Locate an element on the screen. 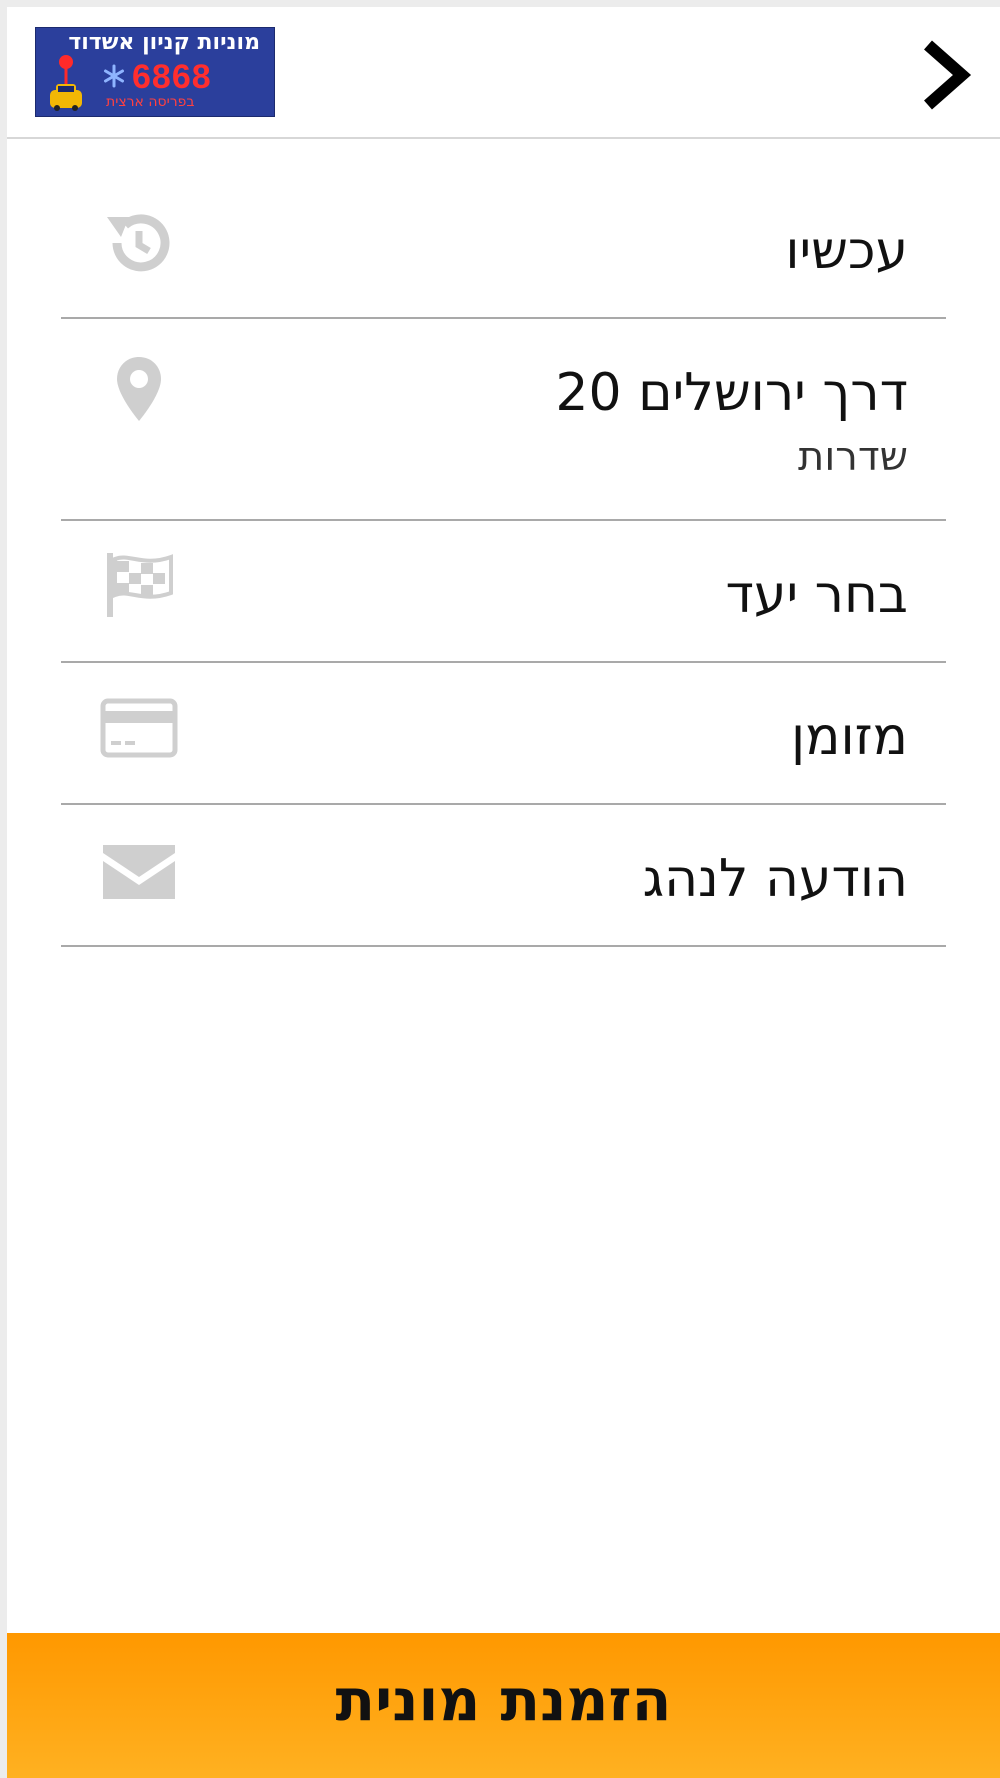  header-bar: מוניות קניון אשדוד 6868 בפריסה ארצית is located at coordinates (503, 73).